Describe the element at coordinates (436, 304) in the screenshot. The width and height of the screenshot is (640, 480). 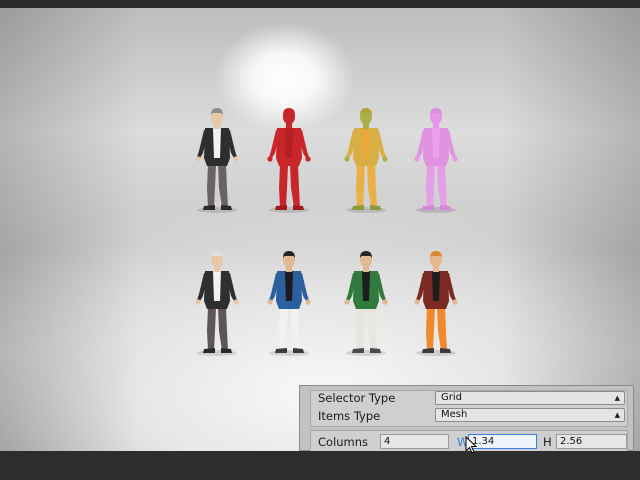
I see `character-maroon-jacket` at that location.